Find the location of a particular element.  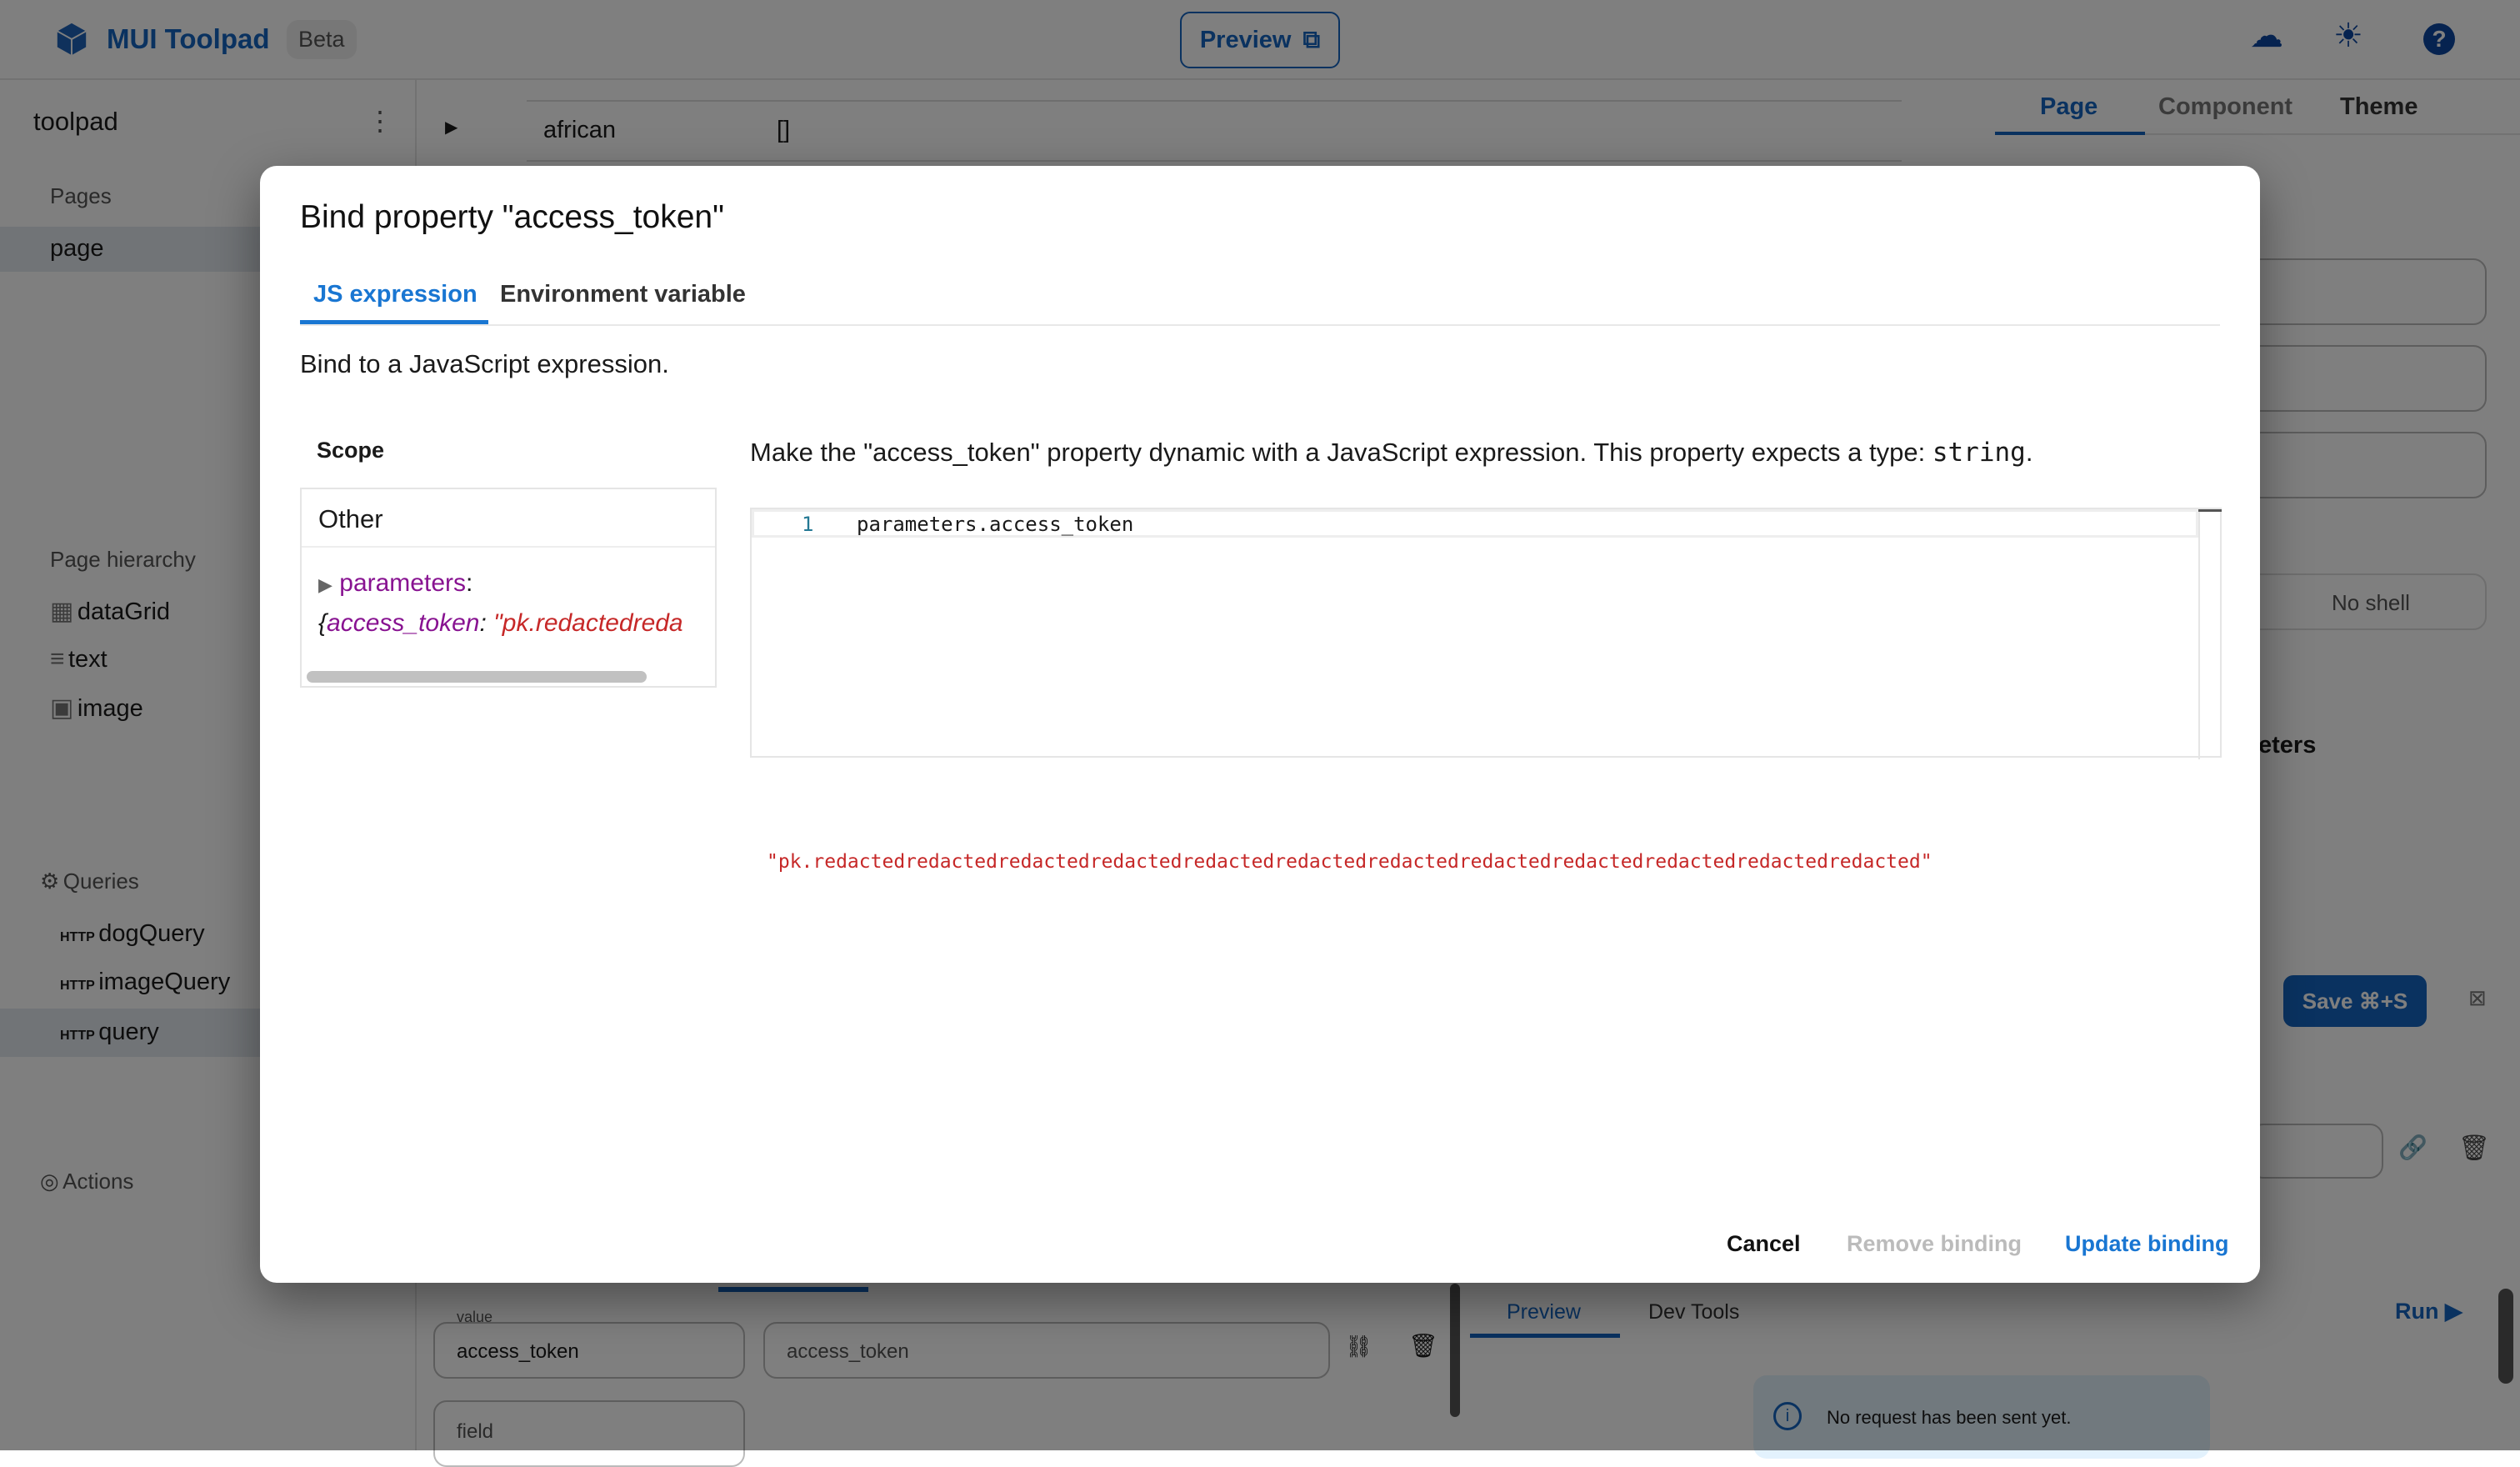

tab-js-expression: JS expression is located at coordinates (395, 299).